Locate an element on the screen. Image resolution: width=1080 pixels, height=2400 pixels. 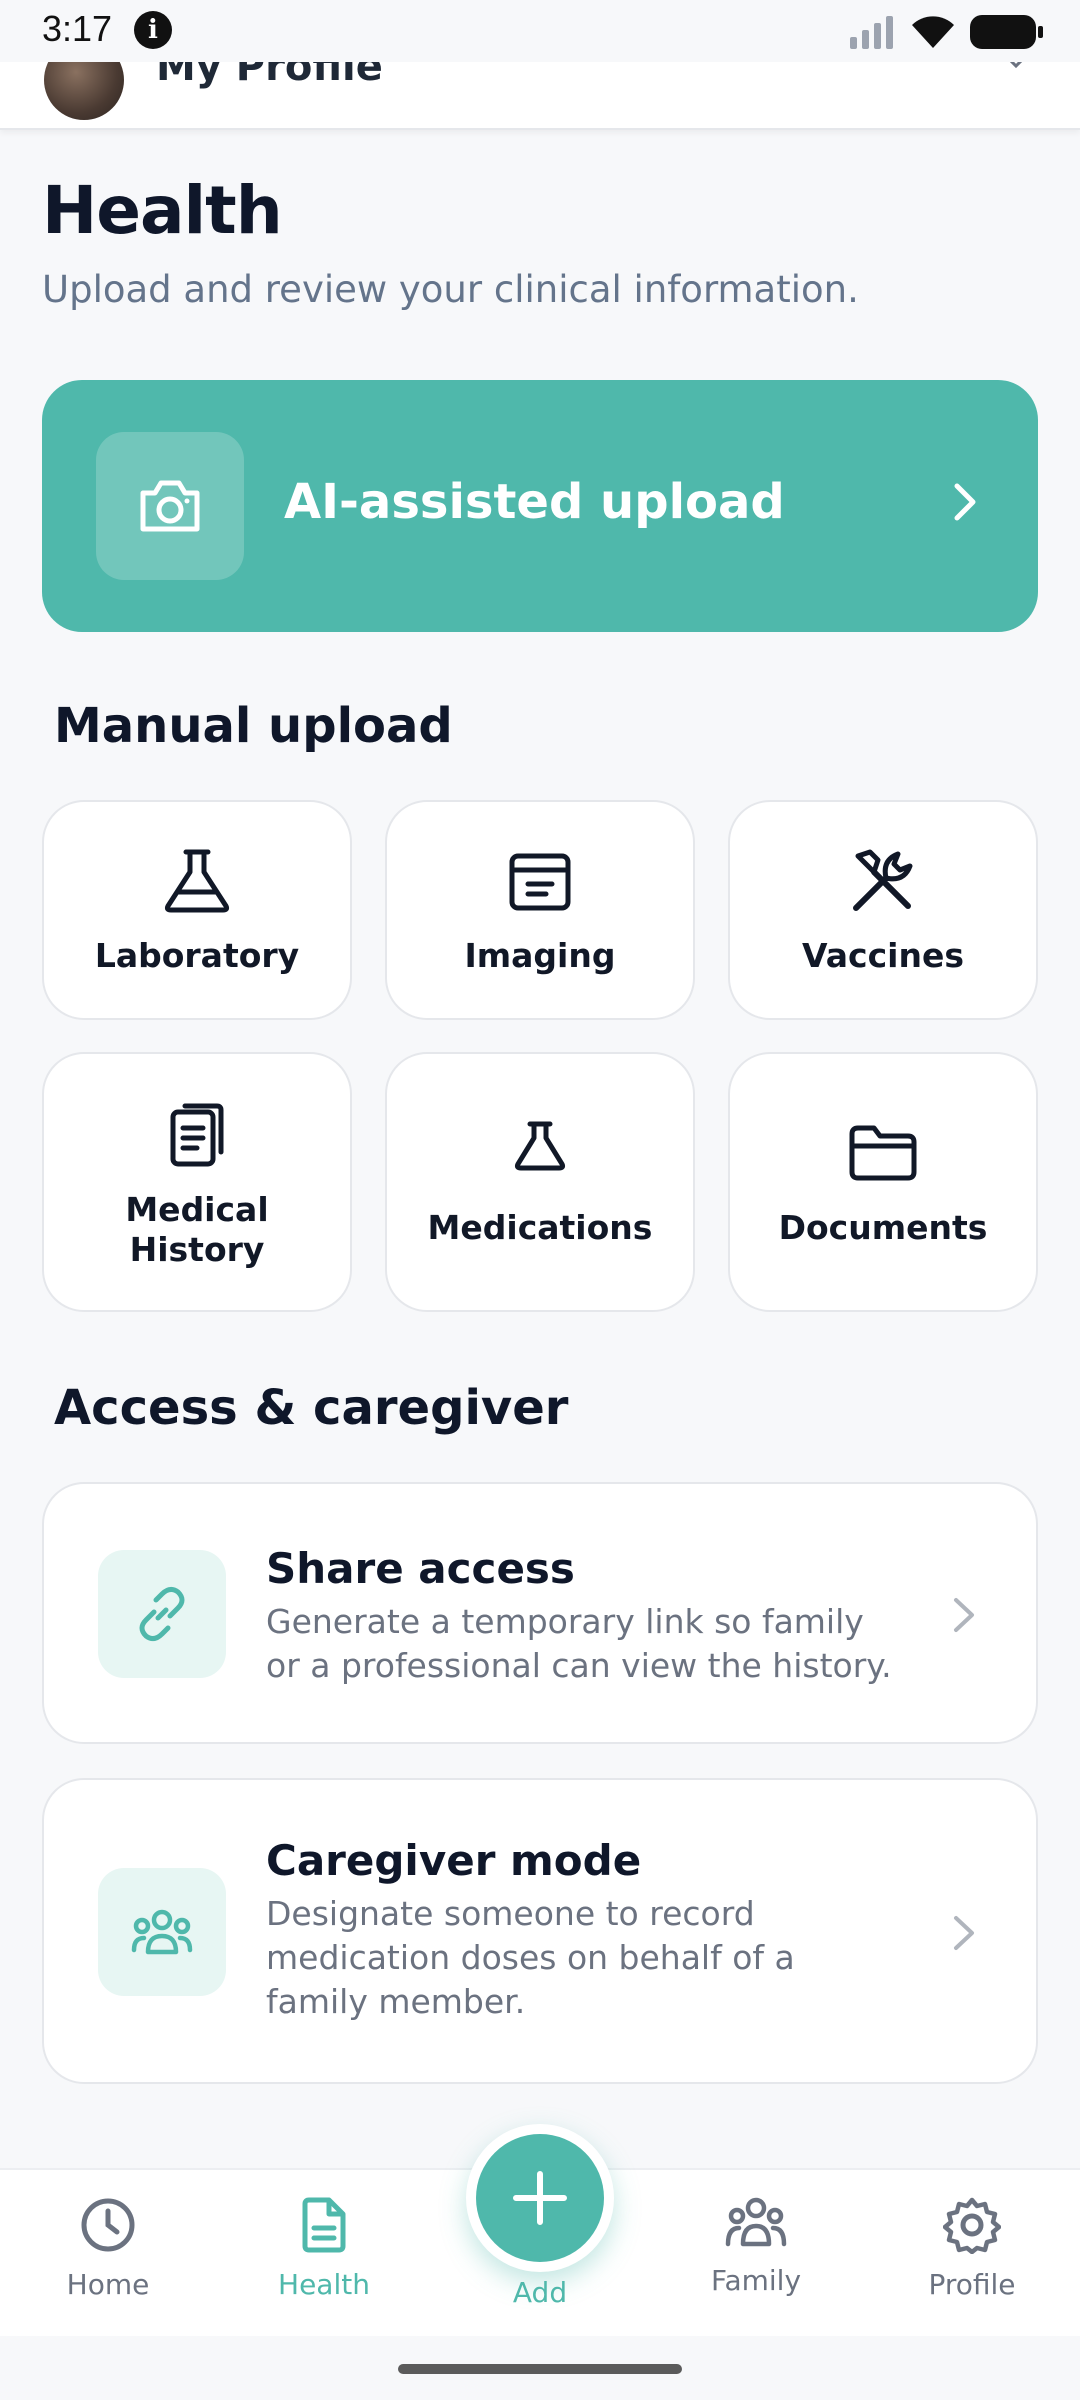
tools-icon is located at coordinates (883, 880).